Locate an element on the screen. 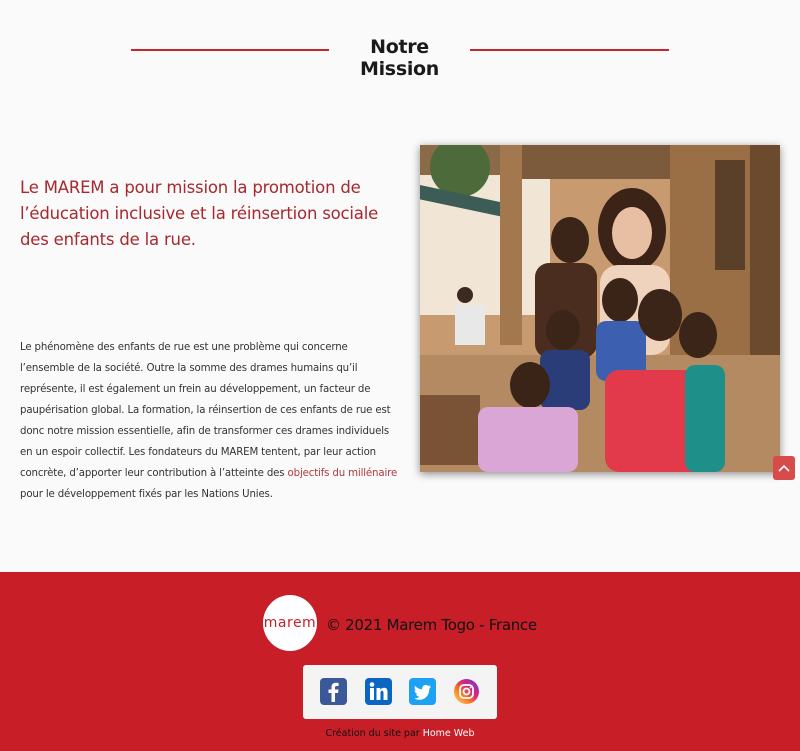 The width and height of the screenshot is (800, 751). site-credits: Création du site par Home Web is located at coordinates (400, 733).